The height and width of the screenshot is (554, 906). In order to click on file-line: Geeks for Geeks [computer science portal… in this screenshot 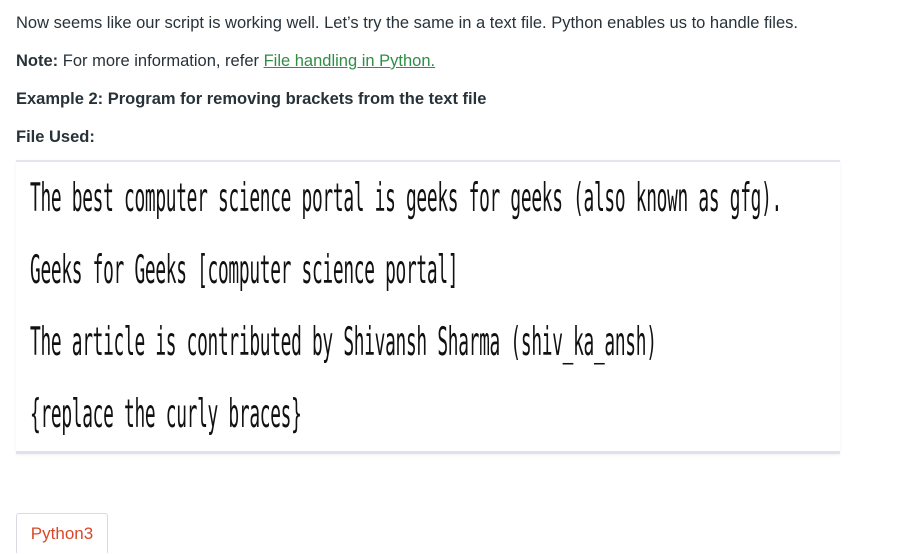, I will do `click(244, 270)`.